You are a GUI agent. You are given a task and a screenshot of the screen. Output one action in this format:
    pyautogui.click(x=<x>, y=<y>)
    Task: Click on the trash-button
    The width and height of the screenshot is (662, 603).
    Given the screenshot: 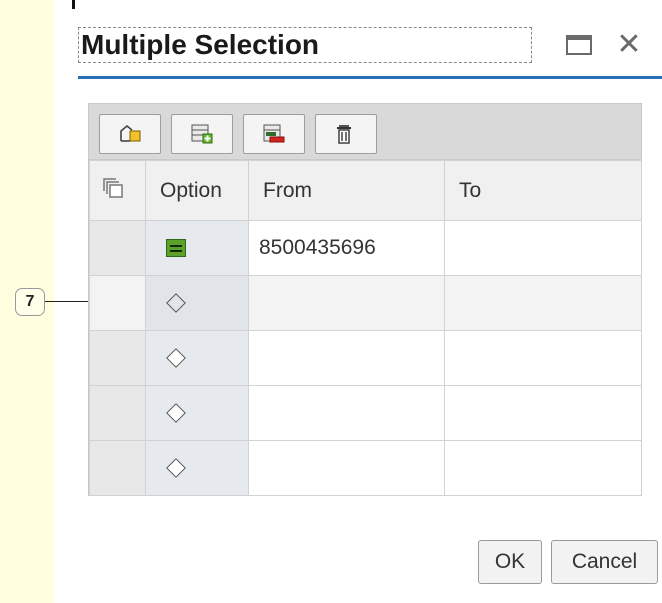 What is the action you would take?
    pyautogui.click(x=346, y=134)
    